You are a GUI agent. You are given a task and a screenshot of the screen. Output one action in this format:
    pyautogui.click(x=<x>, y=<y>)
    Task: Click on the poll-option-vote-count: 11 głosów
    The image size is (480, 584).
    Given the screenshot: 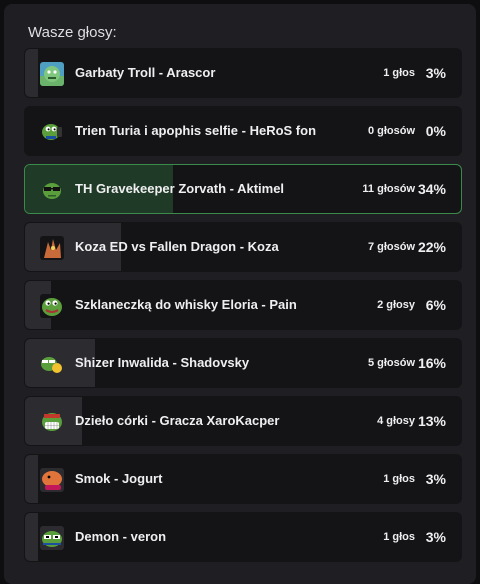 What is the action you would take?
    pyautogui.click(x=388, y=189)
    